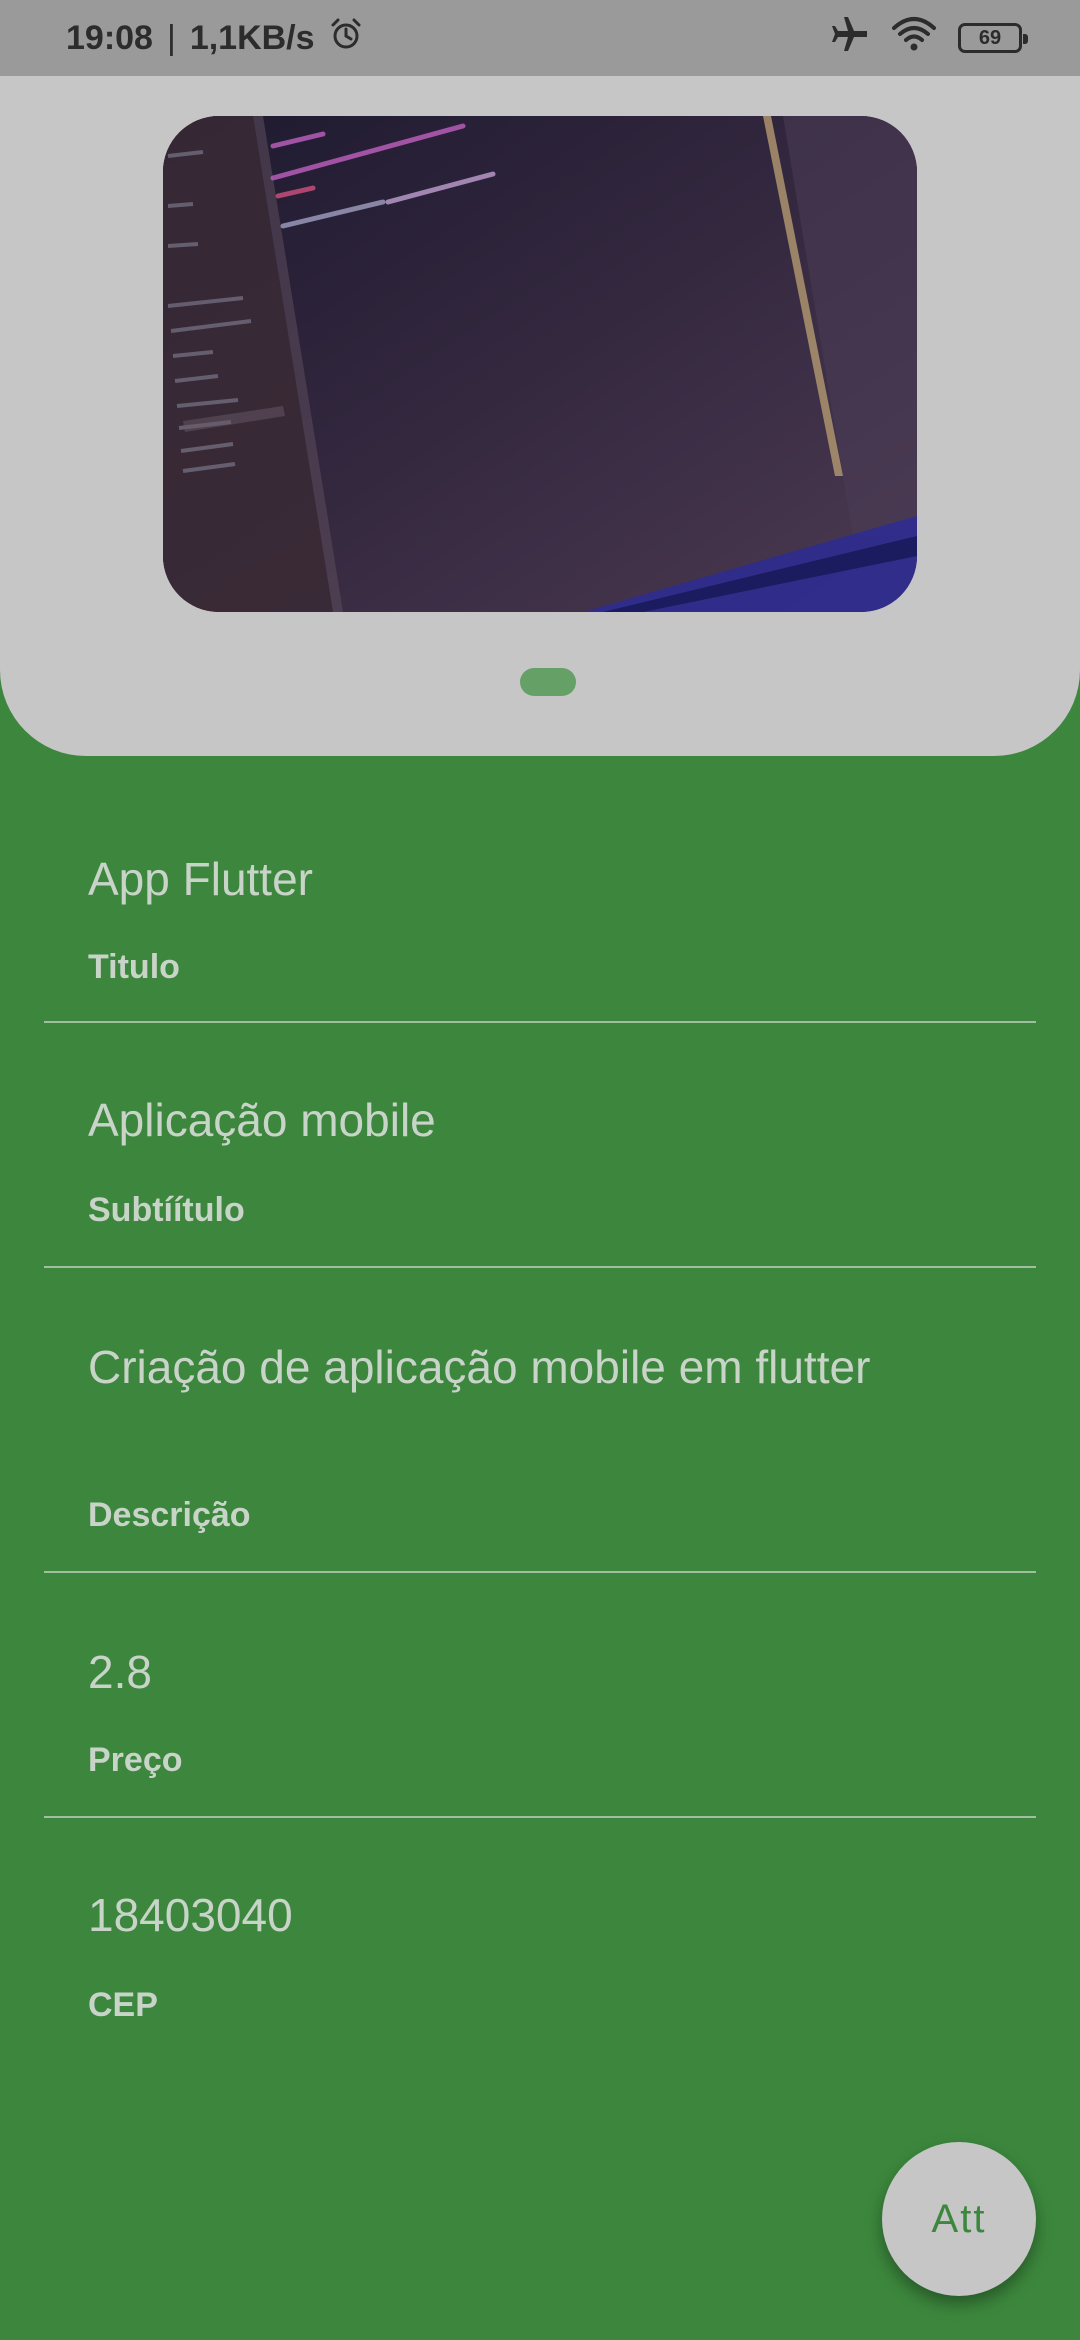  I want to click on price-value: 2.8, so click(120, 1672).